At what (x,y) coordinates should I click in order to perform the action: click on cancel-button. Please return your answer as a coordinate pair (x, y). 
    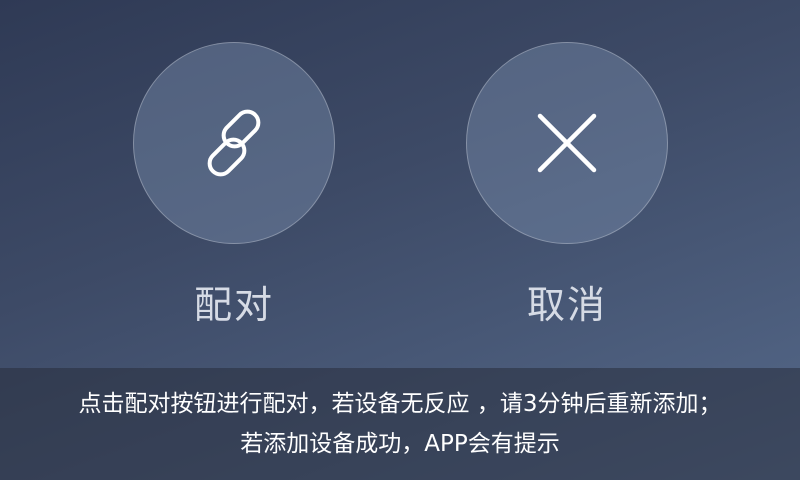
    Looking at the image, I should click on (567, 143).